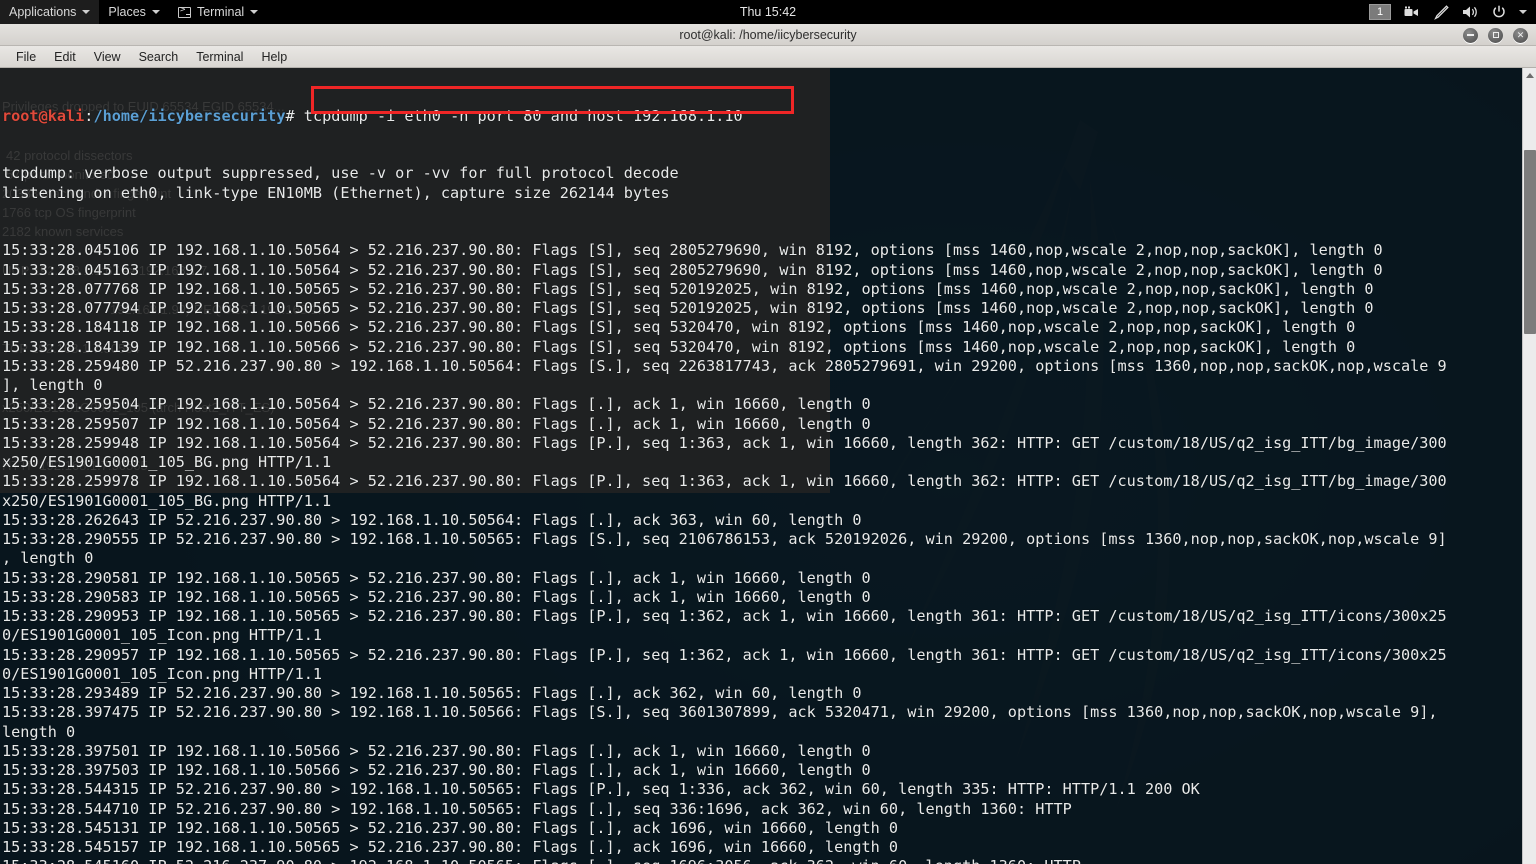 This screenshot has width=1536, height=864. I want to click on power-icon, so click(1499, 12).